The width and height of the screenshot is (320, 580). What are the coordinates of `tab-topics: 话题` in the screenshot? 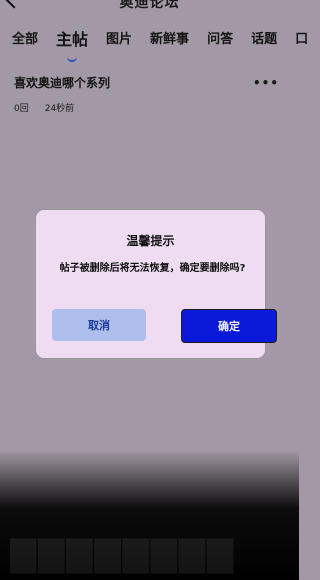 It's located at (264, 40).